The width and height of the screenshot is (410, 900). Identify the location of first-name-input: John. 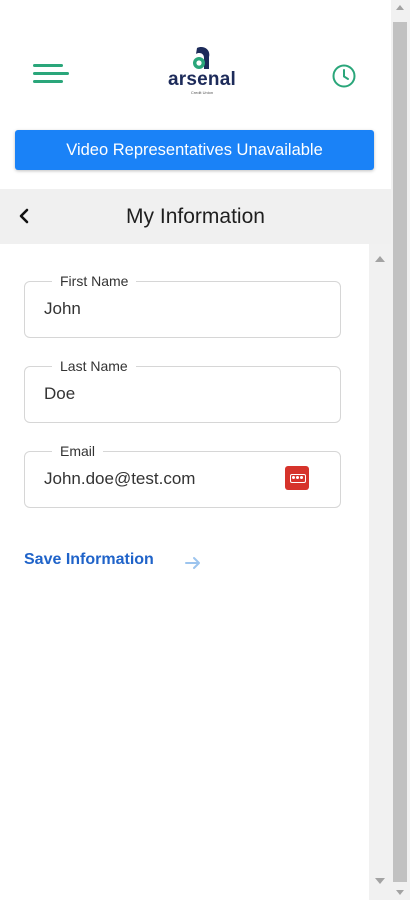
(62, 309).